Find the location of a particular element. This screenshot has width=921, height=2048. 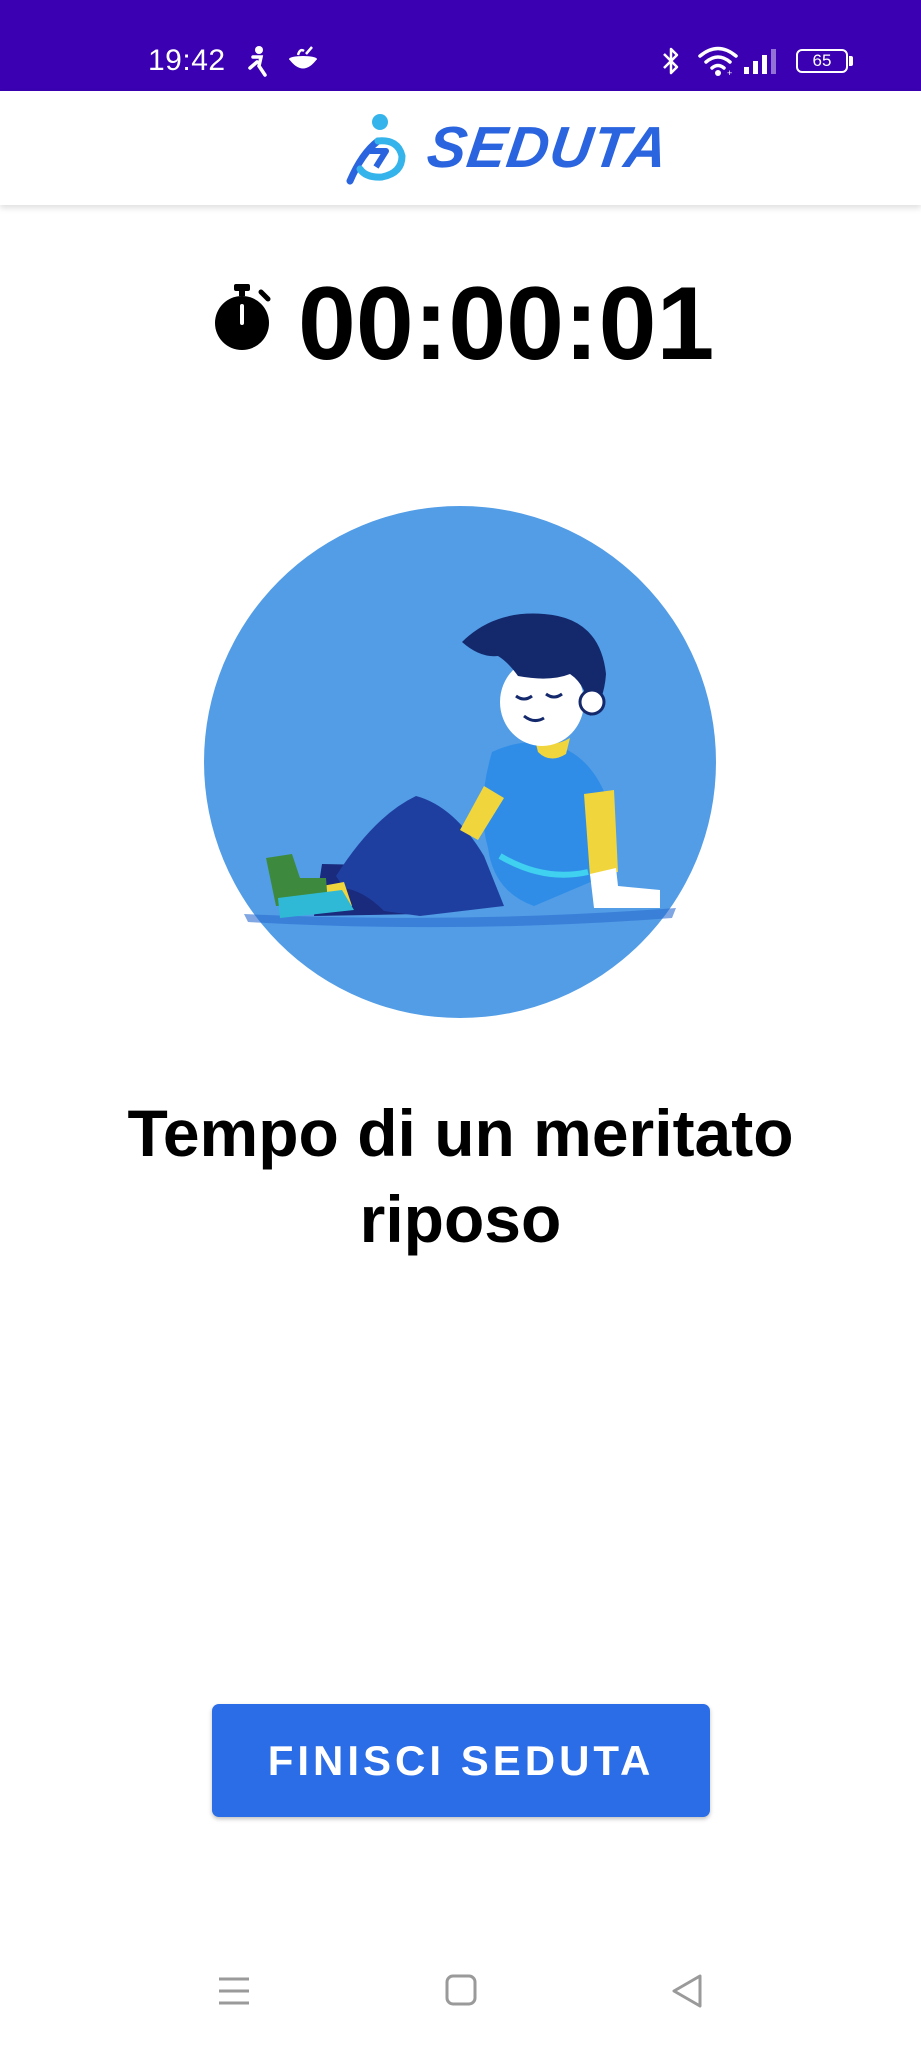

wifi-icon: + is located at coordinates (718, 61).